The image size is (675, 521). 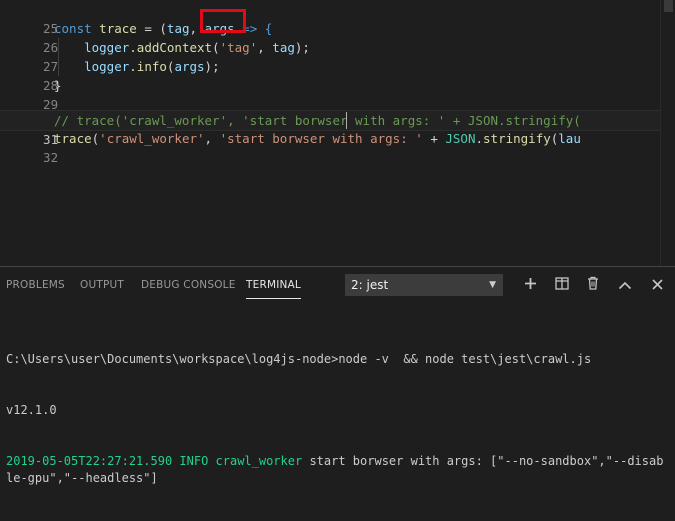 What do you see at coordinates (370, 285) in the screenshot?
I see `terminal-select-value: 2: jest` at bounding box center [370, 285].